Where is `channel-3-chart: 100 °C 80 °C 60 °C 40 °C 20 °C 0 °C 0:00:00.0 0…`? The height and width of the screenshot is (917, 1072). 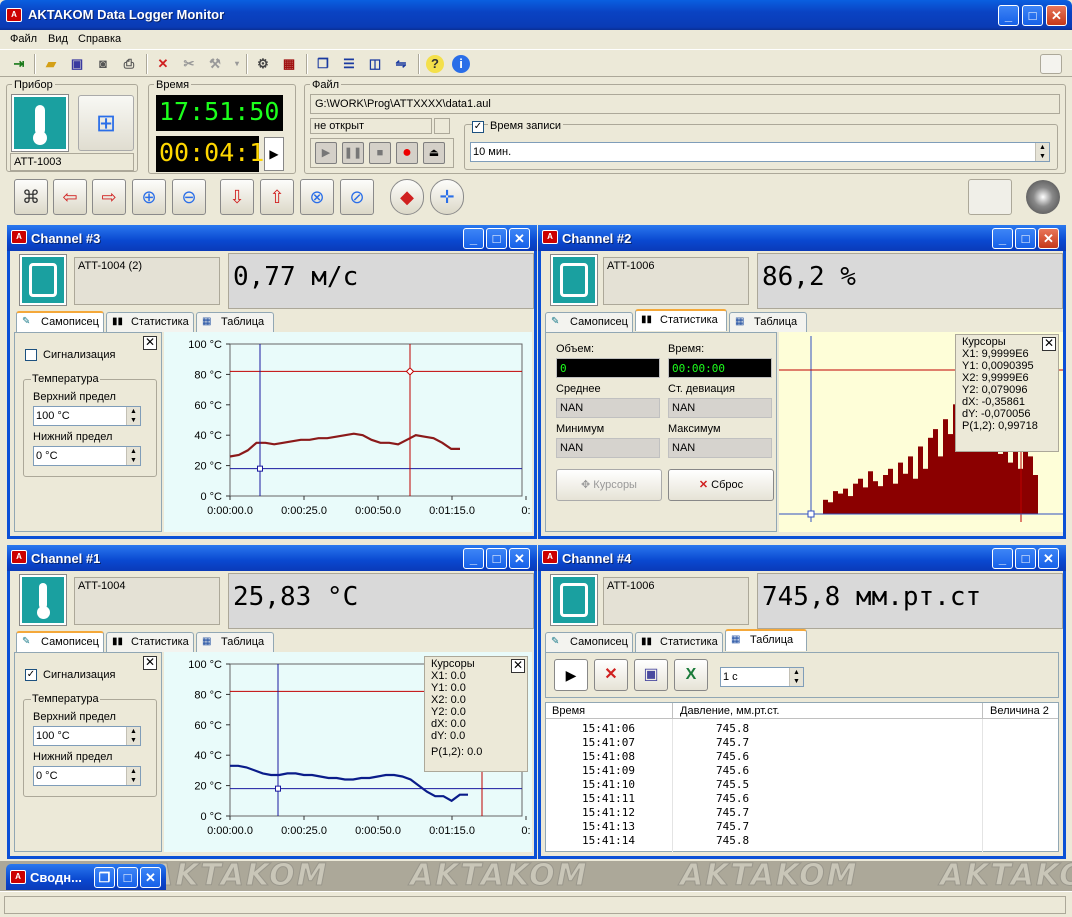
channel-3-chart: 100 °C 80 °C 60 °C 40 °C 20 °C 0 °C 0:00:00.0 0… is located at coordinates (348, 432).